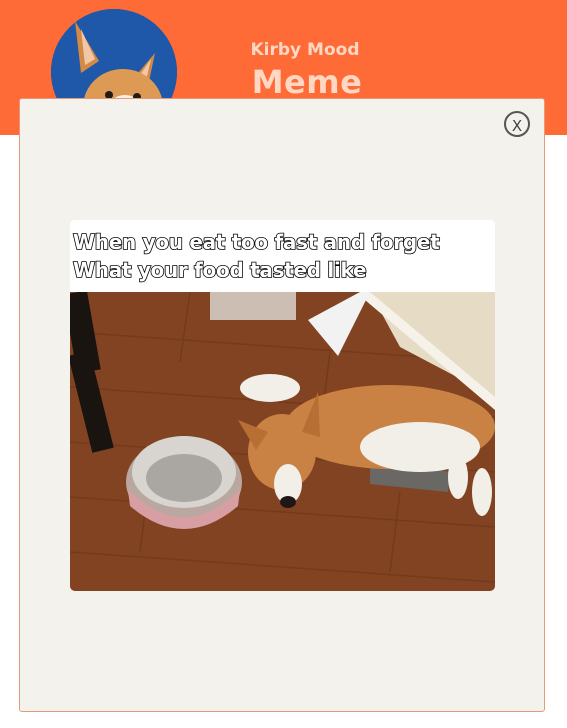  Describe the element at coordinates (219, 270) in the screenshot. I see `meme-caption-line-2: What your food tasted like` at that location.